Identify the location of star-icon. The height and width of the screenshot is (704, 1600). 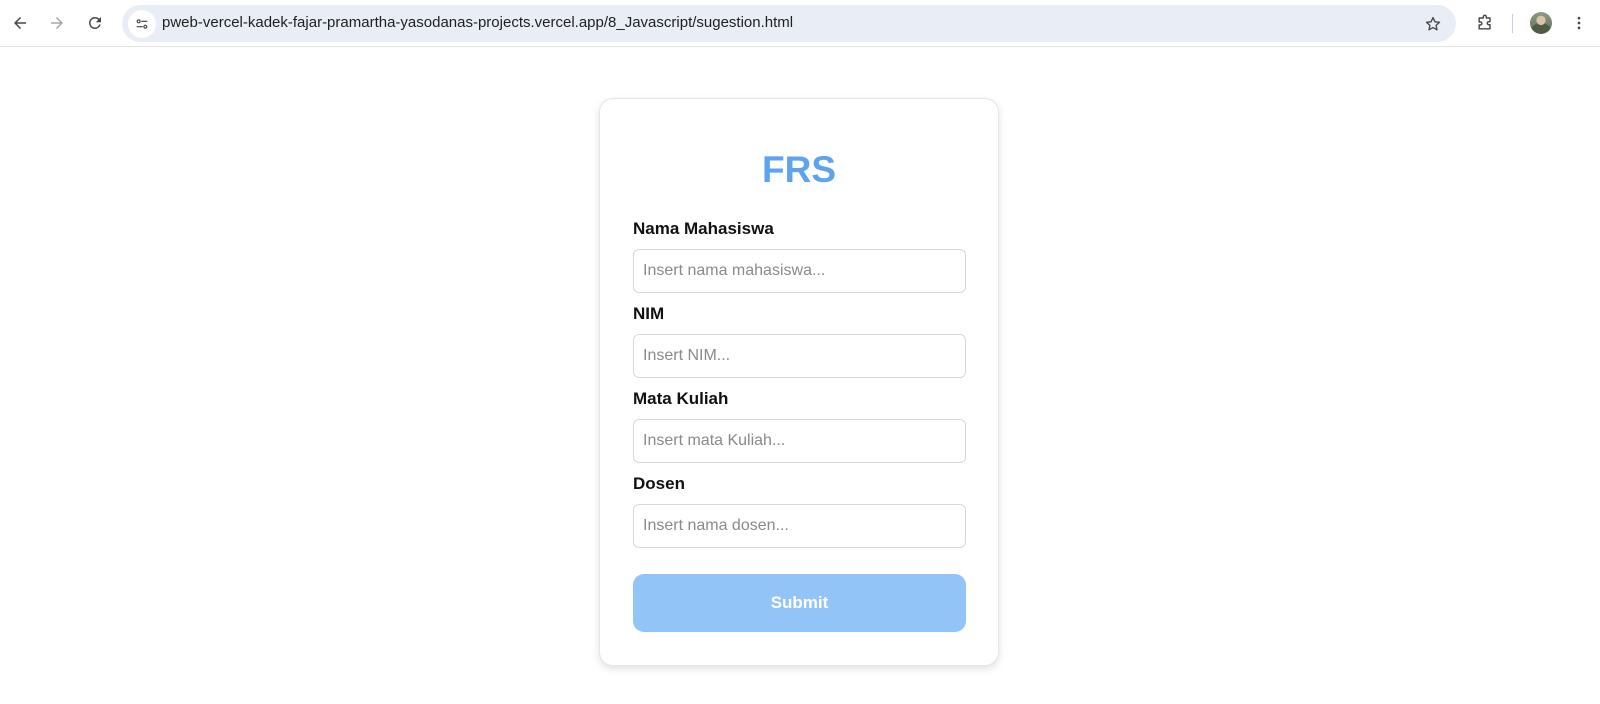
(1433, 23).